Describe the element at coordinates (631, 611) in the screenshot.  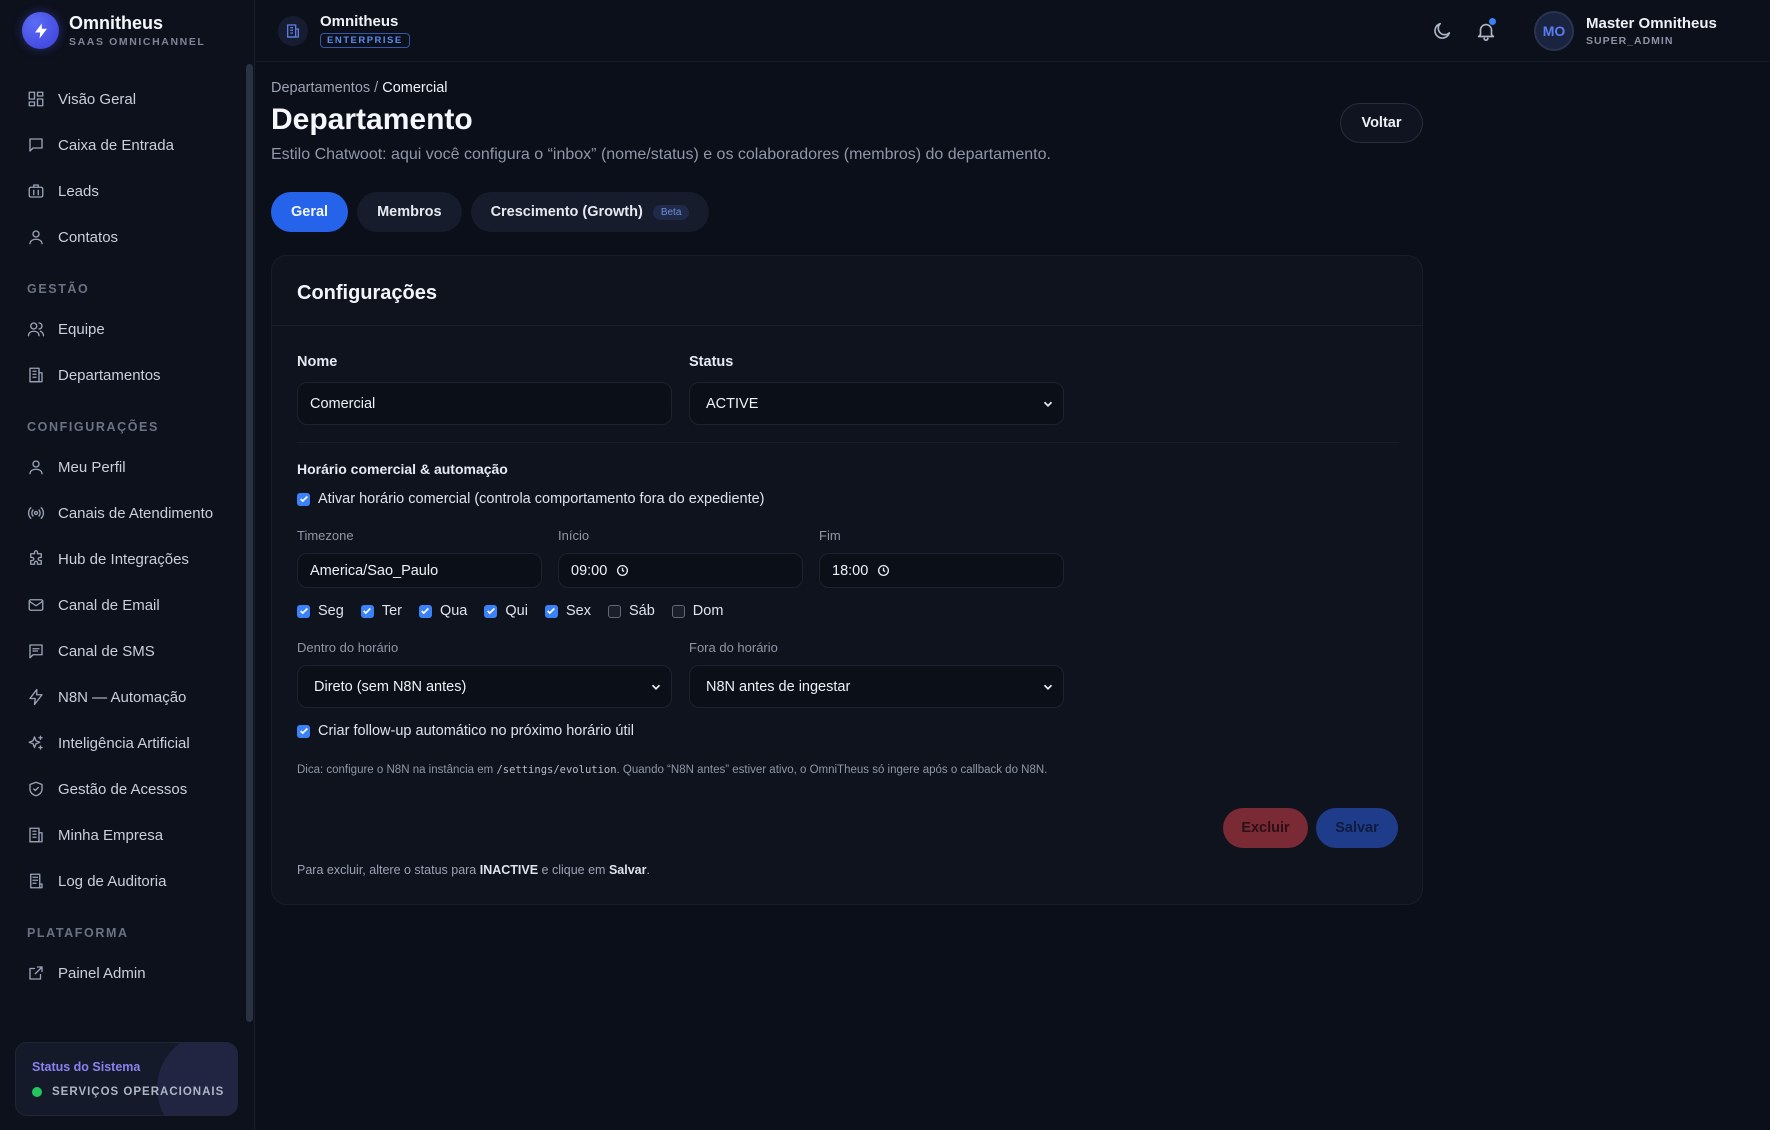
I see `day-sab: Sáb` at that location.